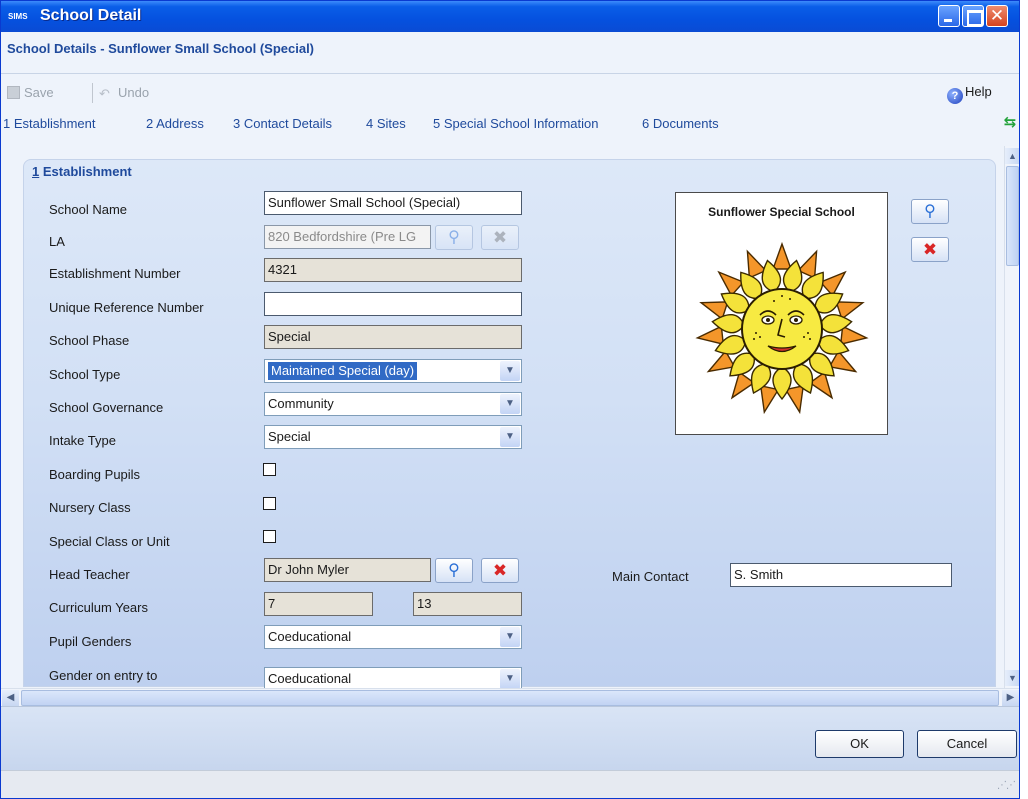 The image size is (1028, 799). Describe the element at coordinates (289, 436) in the screenshot. I see `intake-type-value: Special` at that location.